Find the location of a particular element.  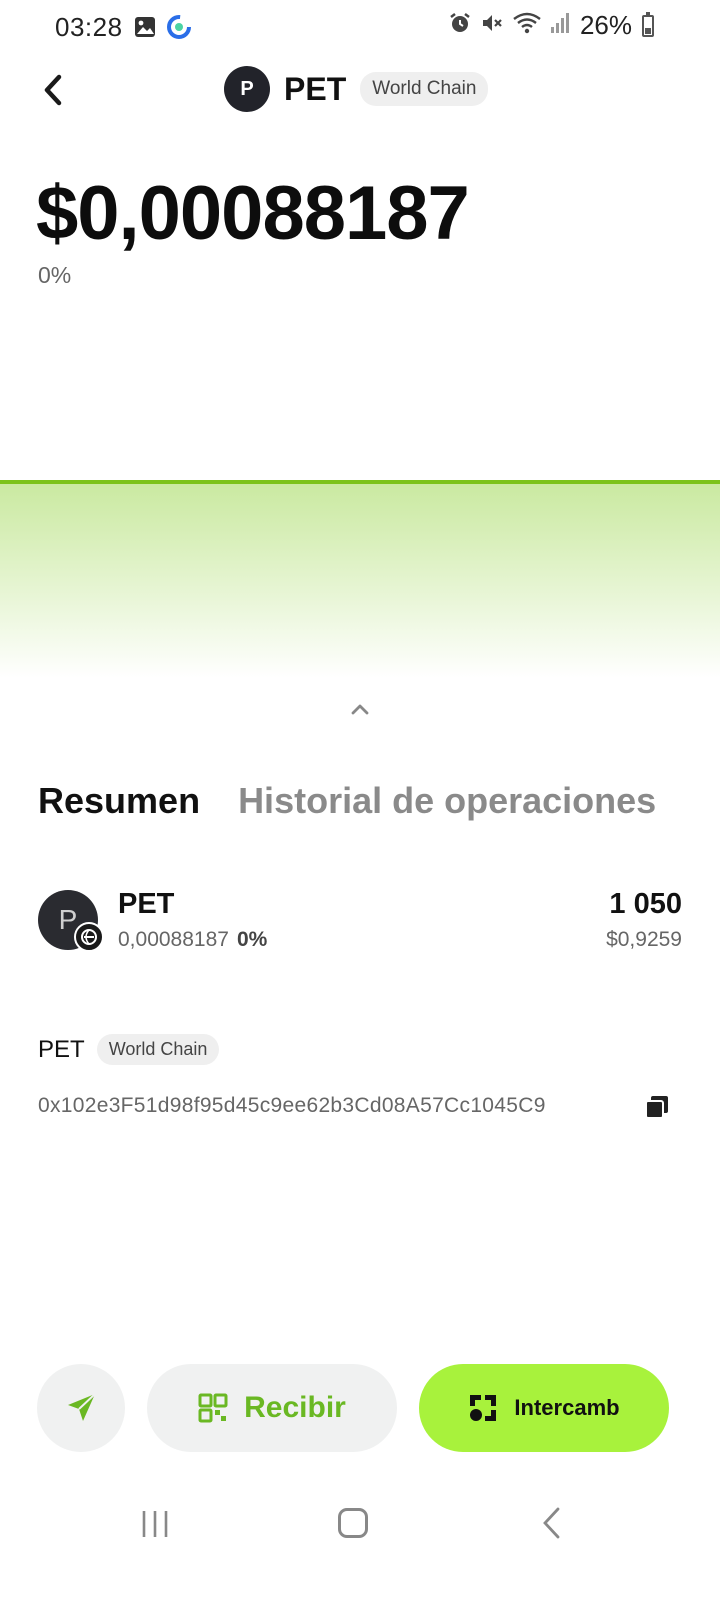

status-right-icons: 26% is located at coordinates (551, 25).